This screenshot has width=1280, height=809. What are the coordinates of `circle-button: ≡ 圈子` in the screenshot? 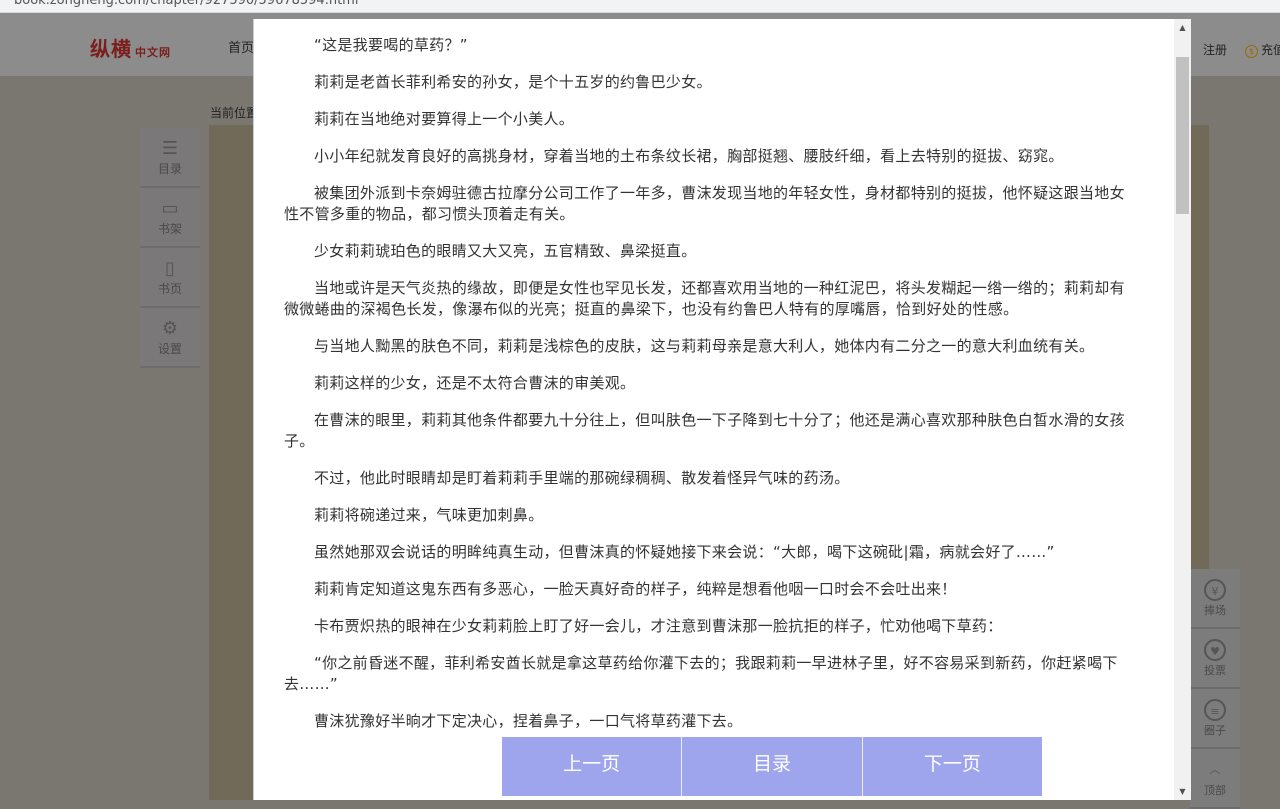 It's located at (1215, 719).